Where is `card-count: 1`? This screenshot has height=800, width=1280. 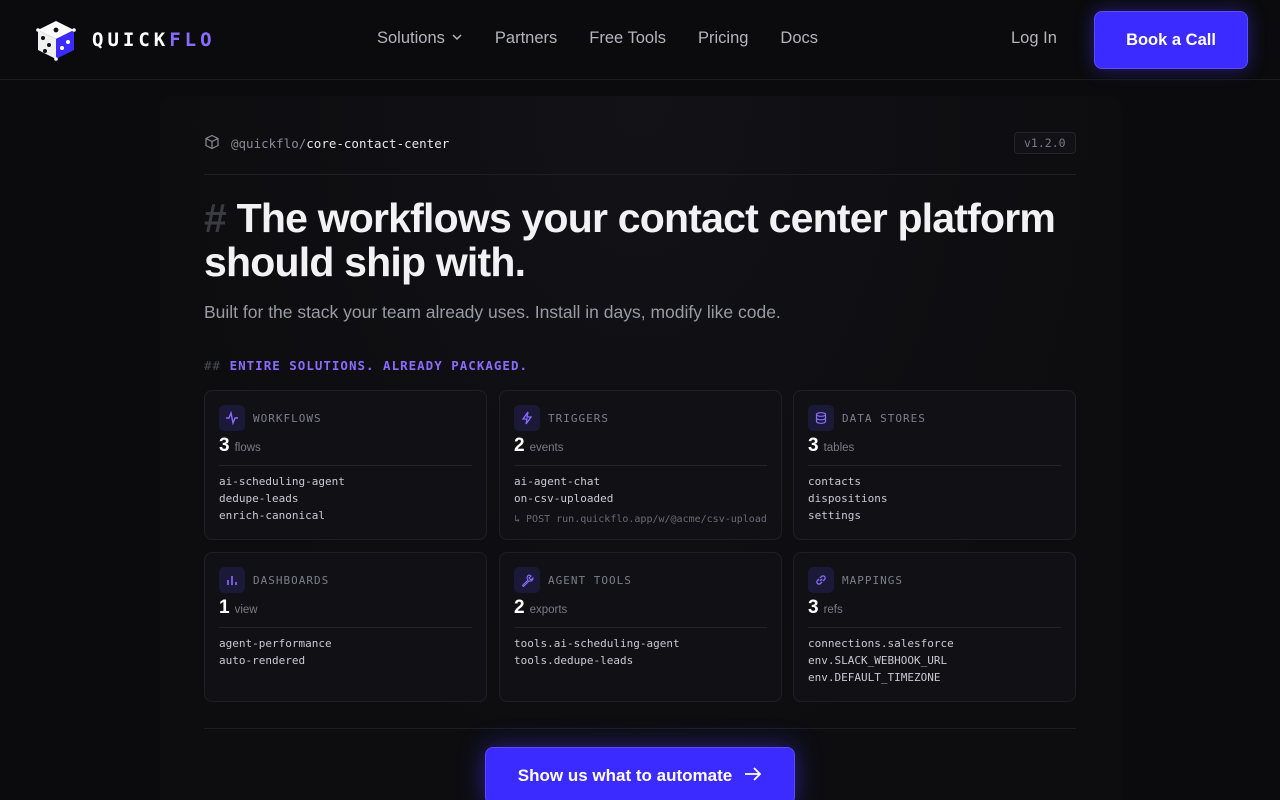 card-count: 1 is located at coordinates (224, 607).